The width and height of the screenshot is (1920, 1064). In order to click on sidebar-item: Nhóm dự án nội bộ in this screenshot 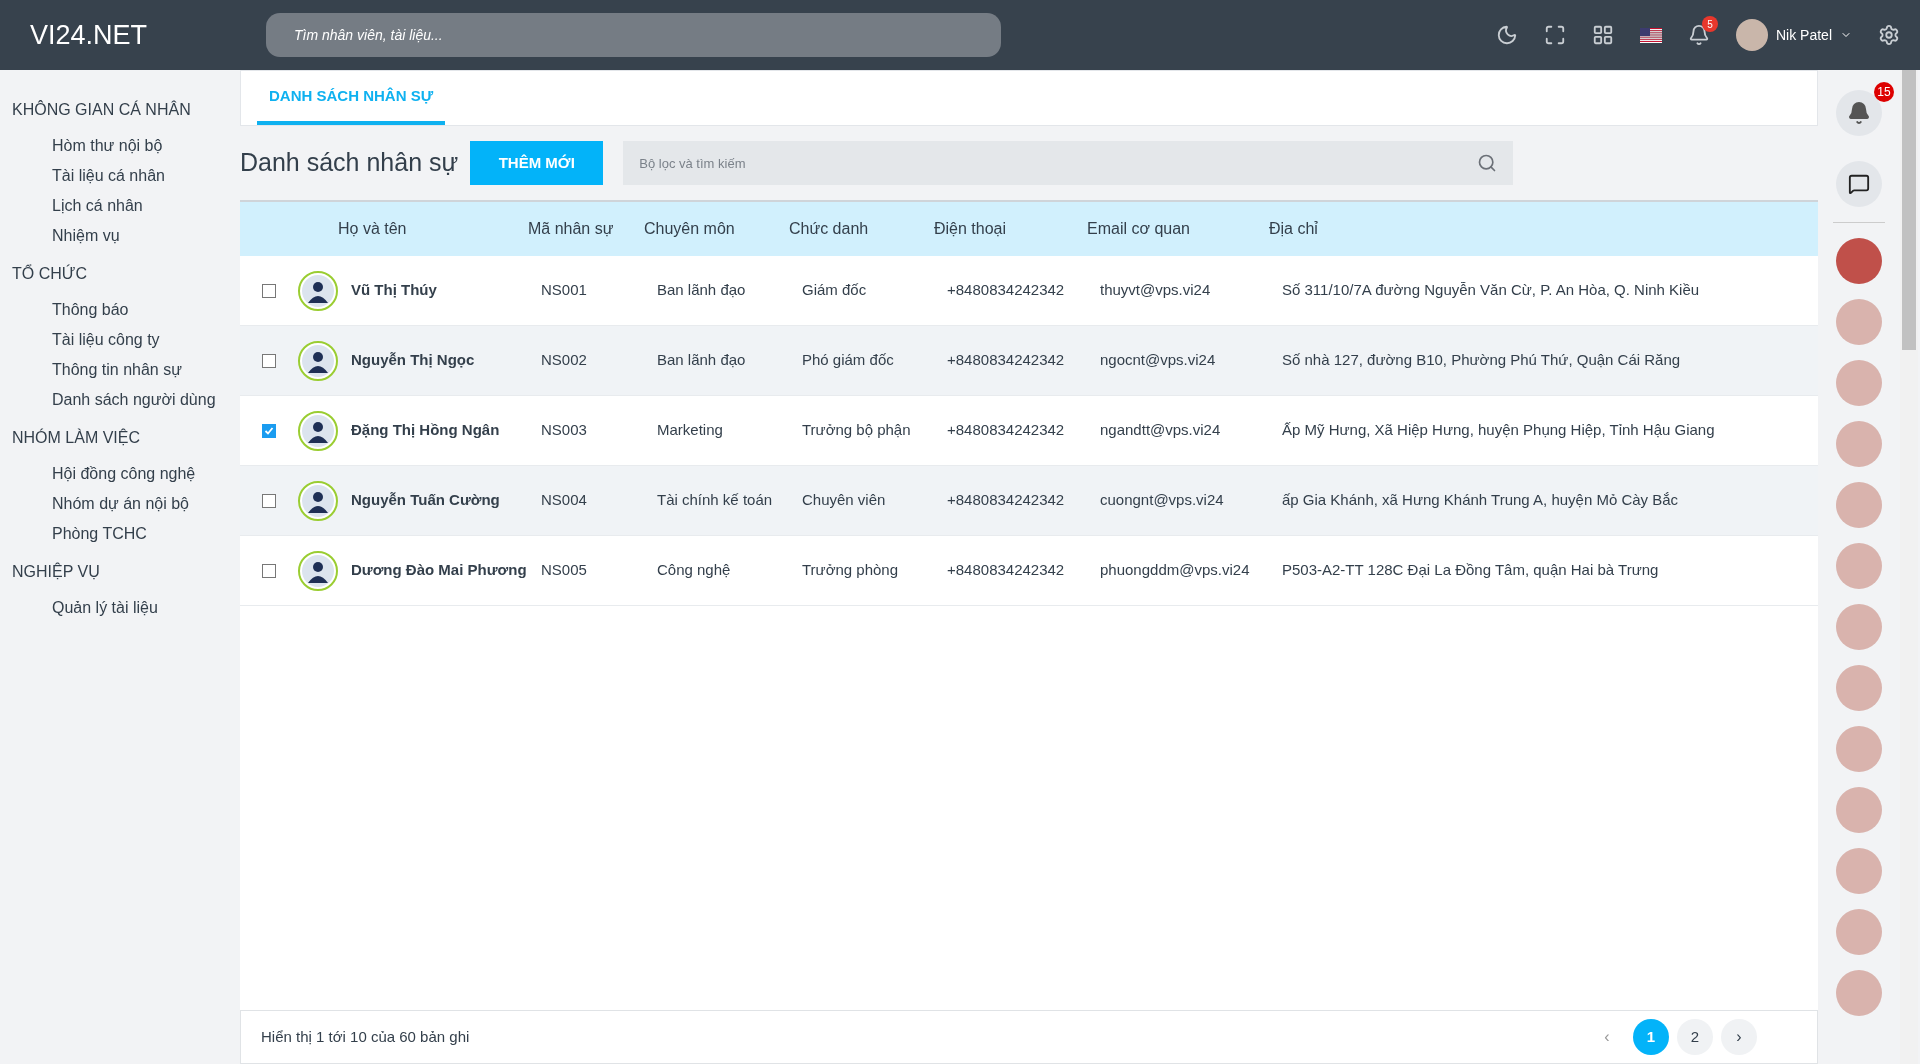, I will do `click(126, 507)`.